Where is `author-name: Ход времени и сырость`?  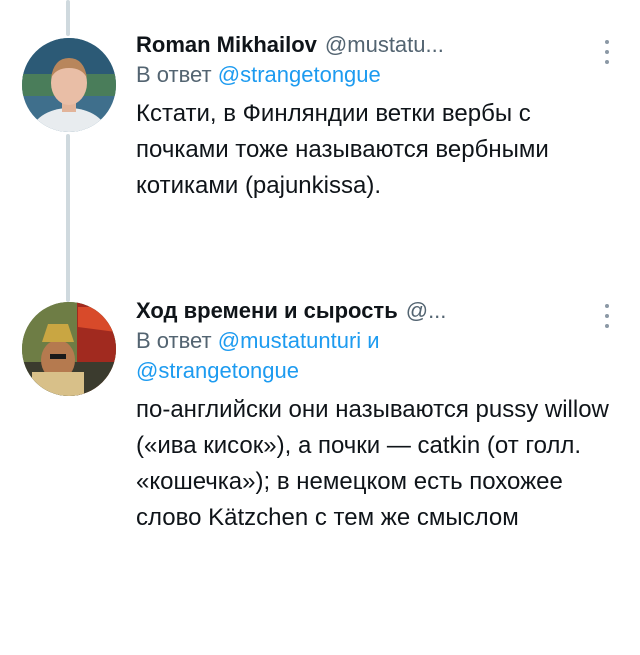
author-name: Ход времени и сырость is located at coordinates (267, 311).